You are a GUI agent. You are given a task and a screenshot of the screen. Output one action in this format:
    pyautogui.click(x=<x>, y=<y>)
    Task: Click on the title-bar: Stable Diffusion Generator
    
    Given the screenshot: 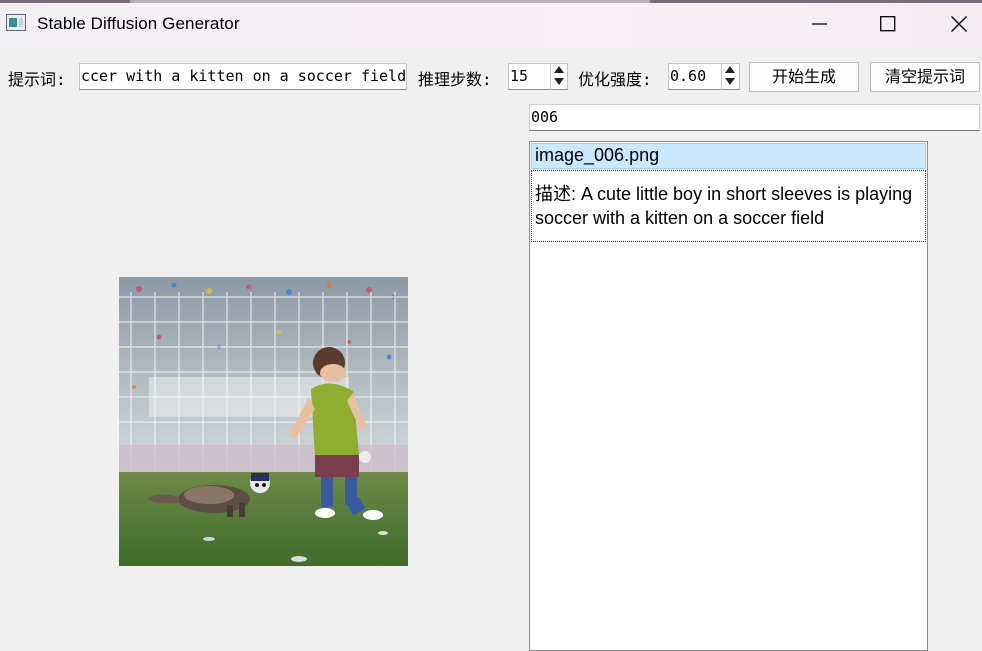 What is the action you would take?
    pyautogui.click(x=491, y=24)
    